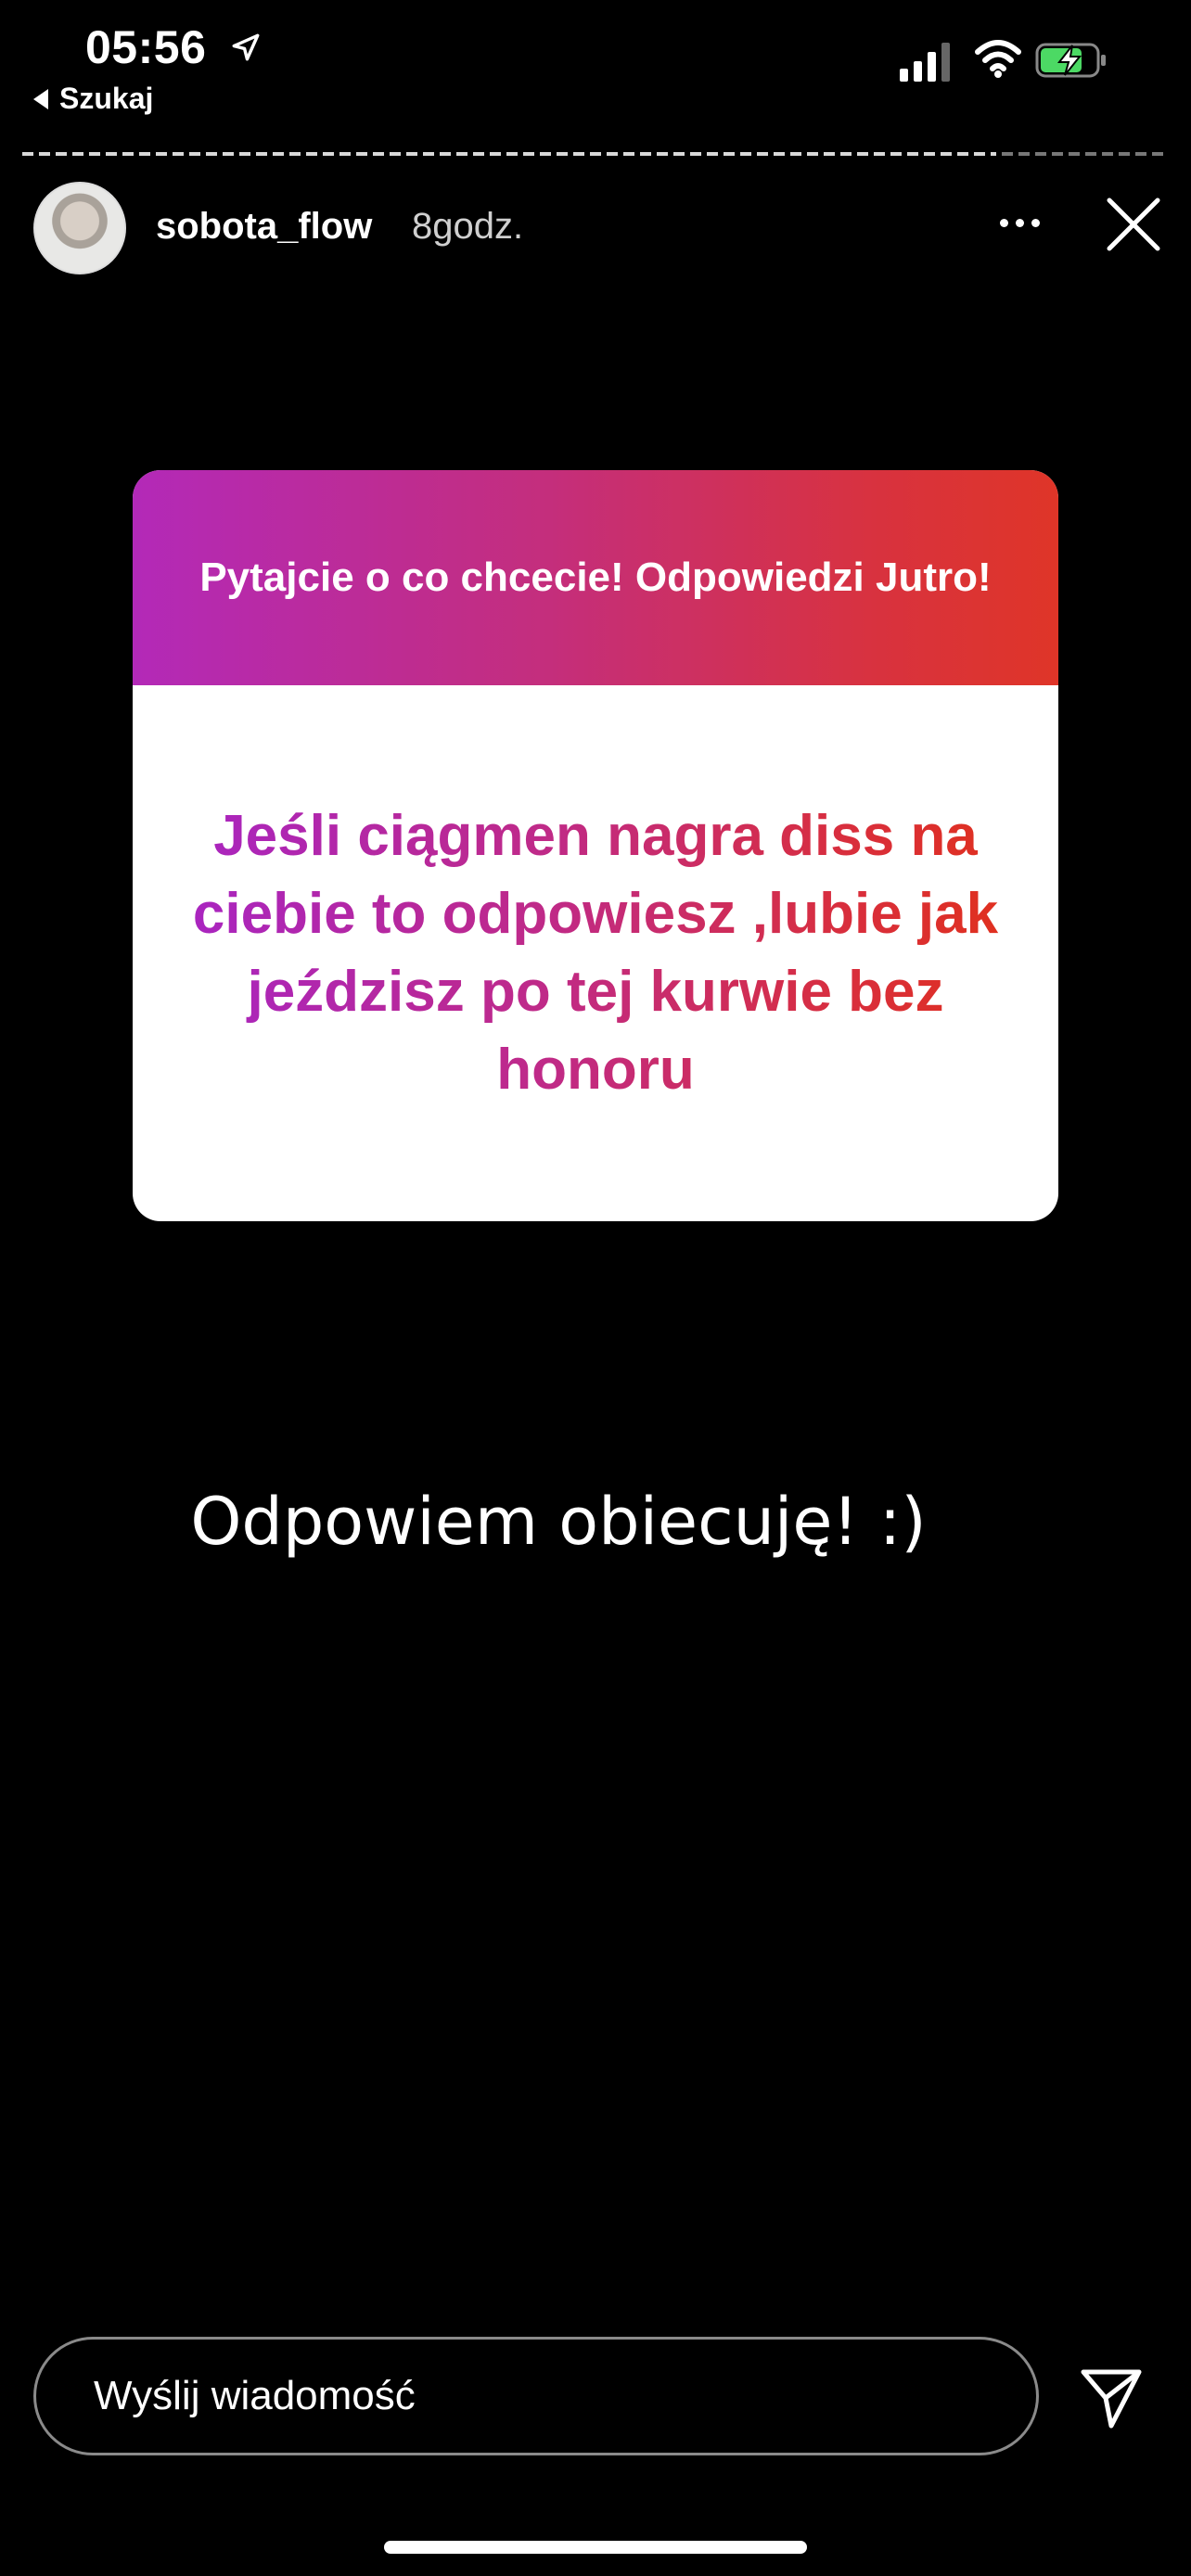 This screenshot has width=1191, height=2576. Describe the element at coordinates (998, 59) in the screenshot. I see `wifi-icon` at that location.